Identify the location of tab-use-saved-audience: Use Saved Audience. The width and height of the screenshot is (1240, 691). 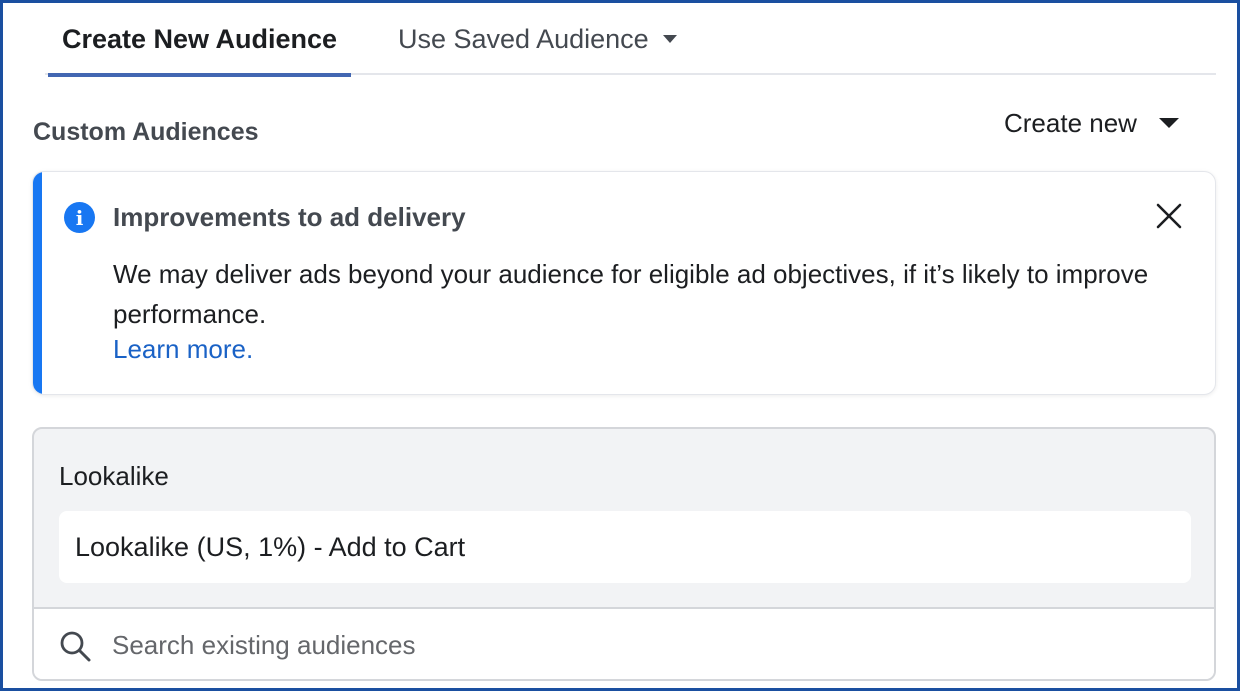
(537, 39).